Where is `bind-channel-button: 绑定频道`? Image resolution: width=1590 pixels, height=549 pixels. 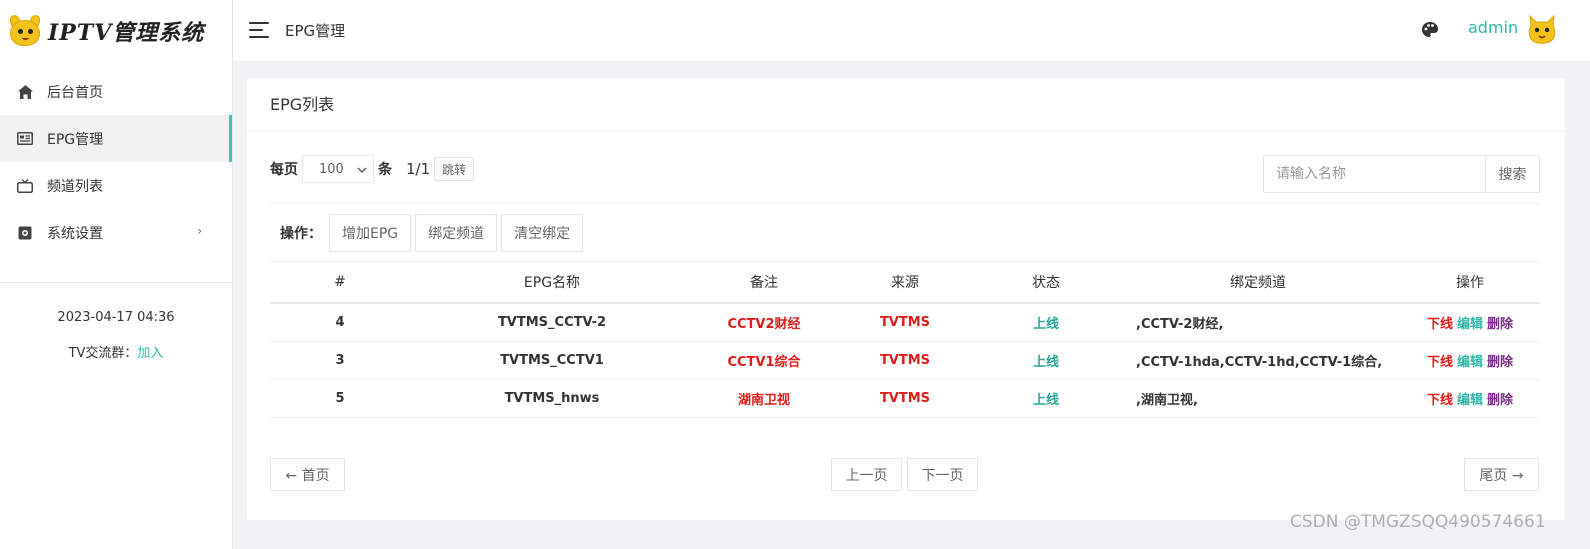
bind-channel-button: 绑定频道 is located at coordinates (456, 233).